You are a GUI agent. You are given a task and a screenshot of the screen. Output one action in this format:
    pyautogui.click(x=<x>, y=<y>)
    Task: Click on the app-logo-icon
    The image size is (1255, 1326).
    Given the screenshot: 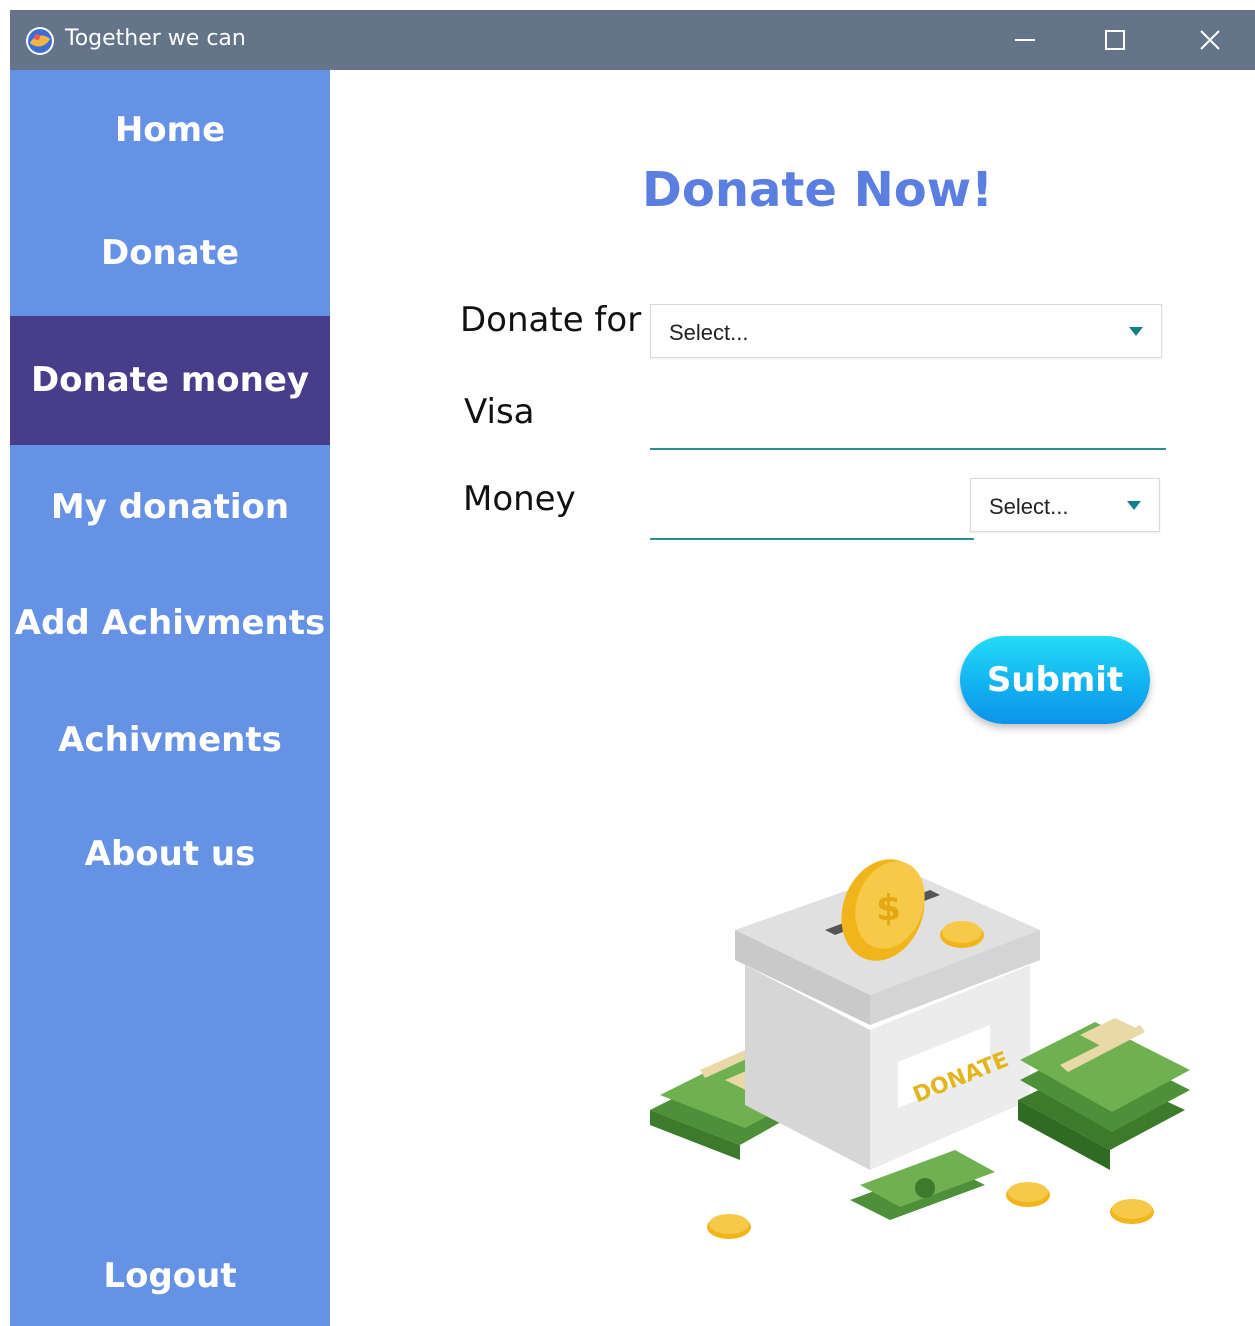 What is the action you would take?
    pyautogui.click(x=40, y=41)
    